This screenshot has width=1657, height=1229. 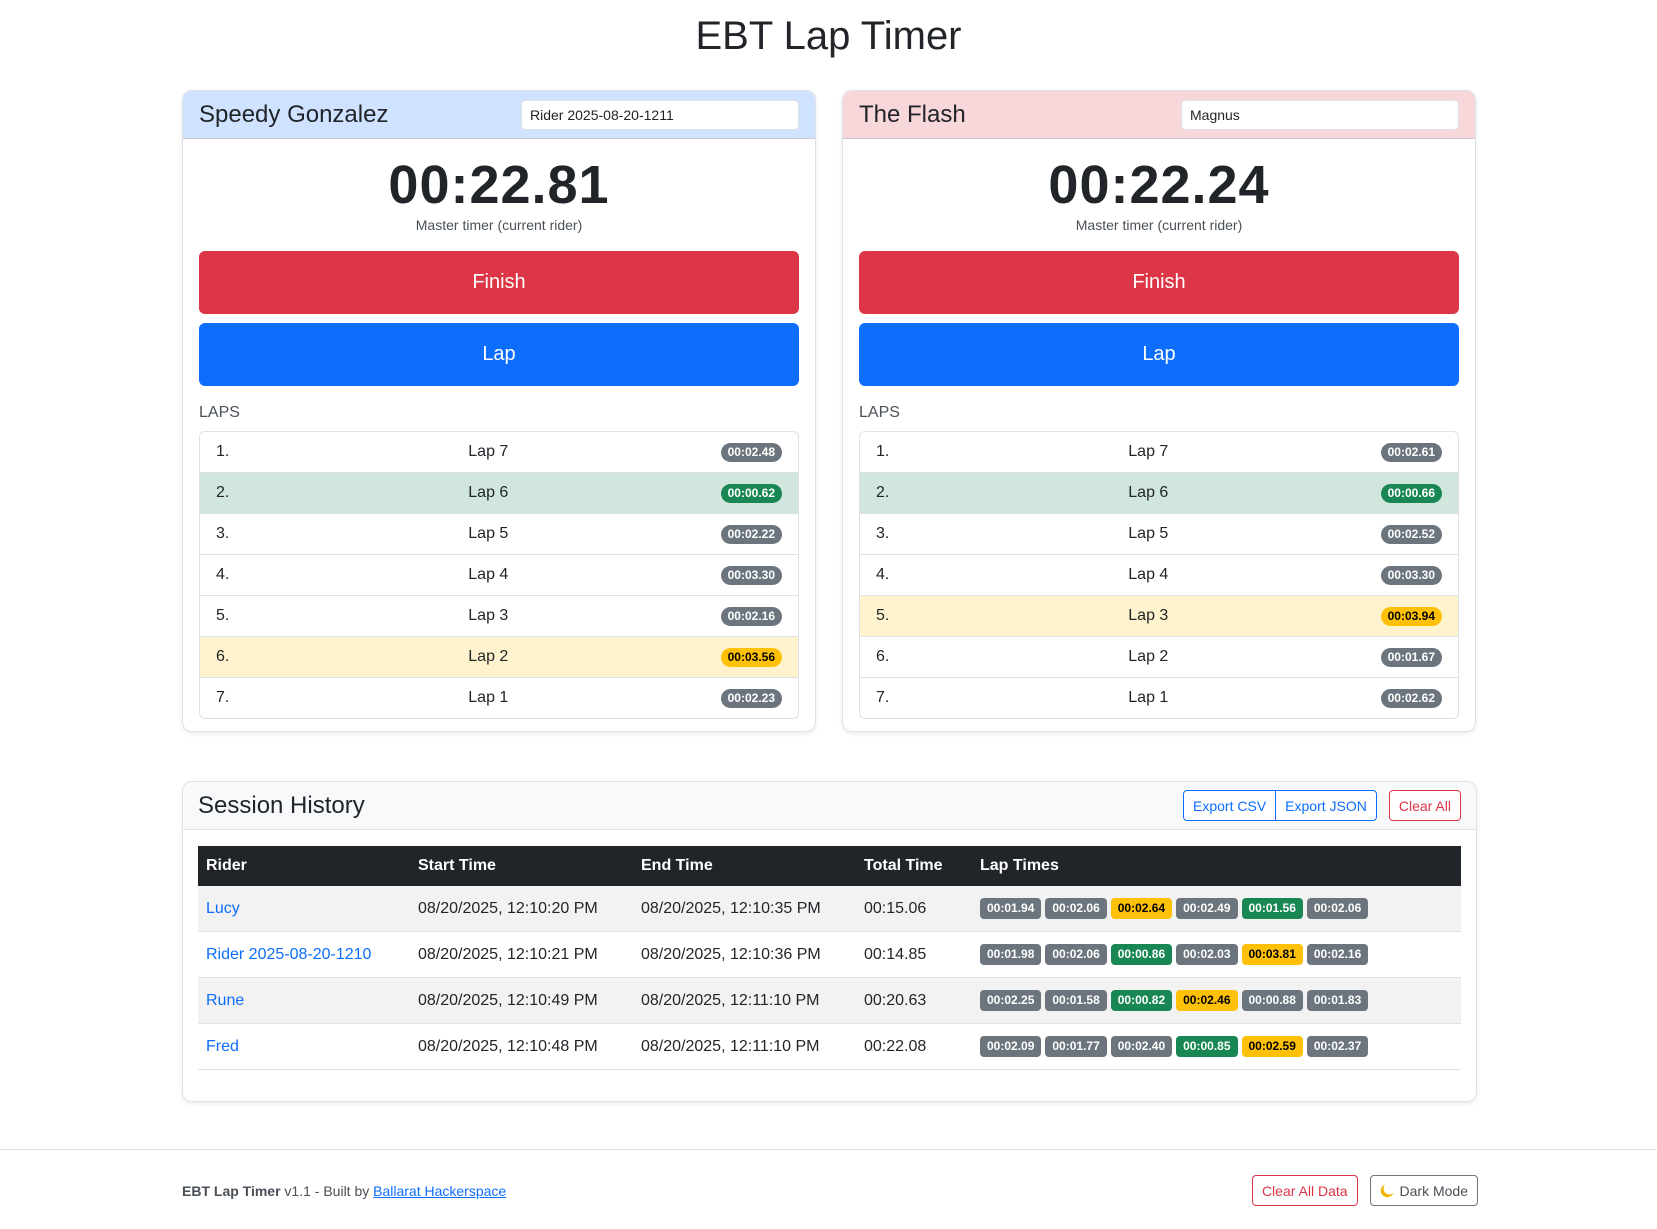 What do you see at coordinates (1337, 954) in the screenshot?
I see `lap-time-badge: 00:02.16` at bounding box center [1337, 954].